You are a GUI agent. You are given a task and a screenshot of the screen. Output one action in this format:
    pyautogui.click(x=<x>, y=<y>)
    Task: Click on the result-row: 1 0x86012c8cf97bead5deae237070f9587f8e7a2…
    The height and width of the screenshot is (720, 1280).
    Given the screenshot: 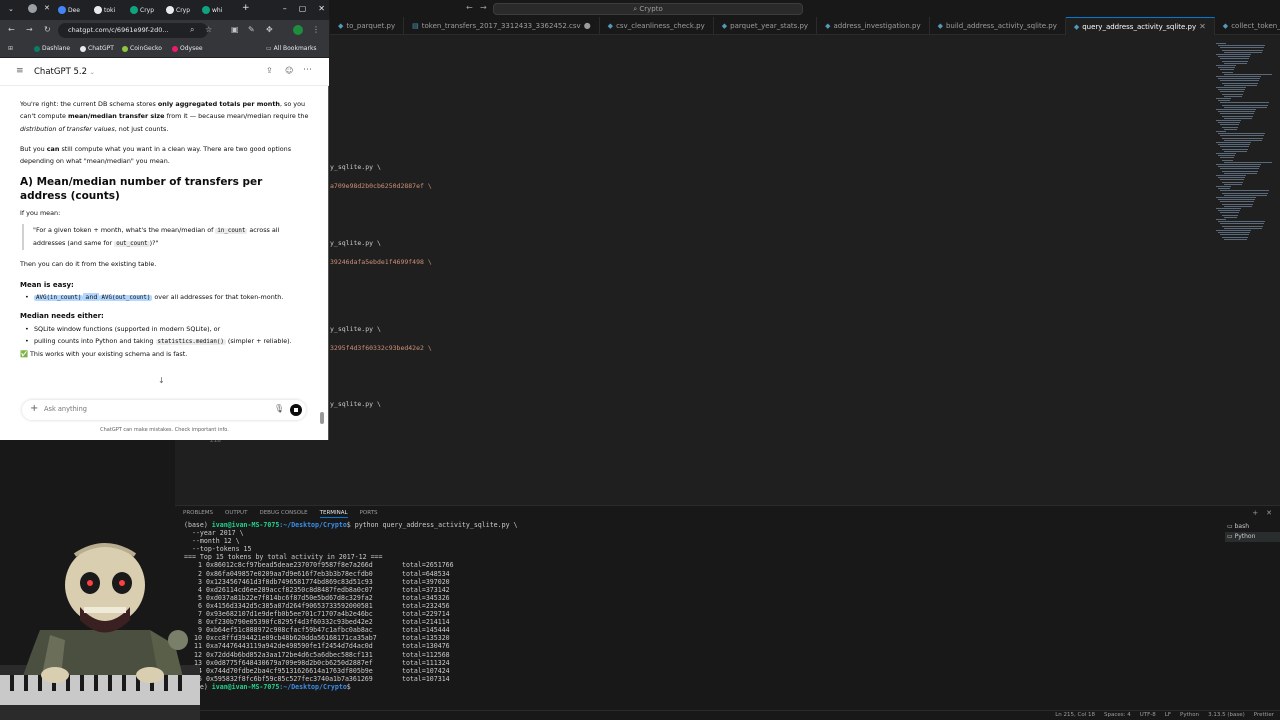 What is the action you would take?
    pyautogui.click(x=326, y=565)
    